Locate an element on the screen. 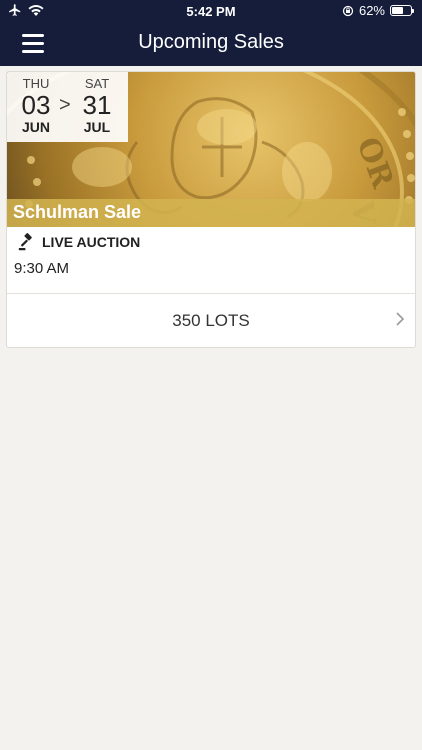 Image resolution: width=422 pixels, height=750 pixels. chevron-right-icon is located at coordinates (400, 319).